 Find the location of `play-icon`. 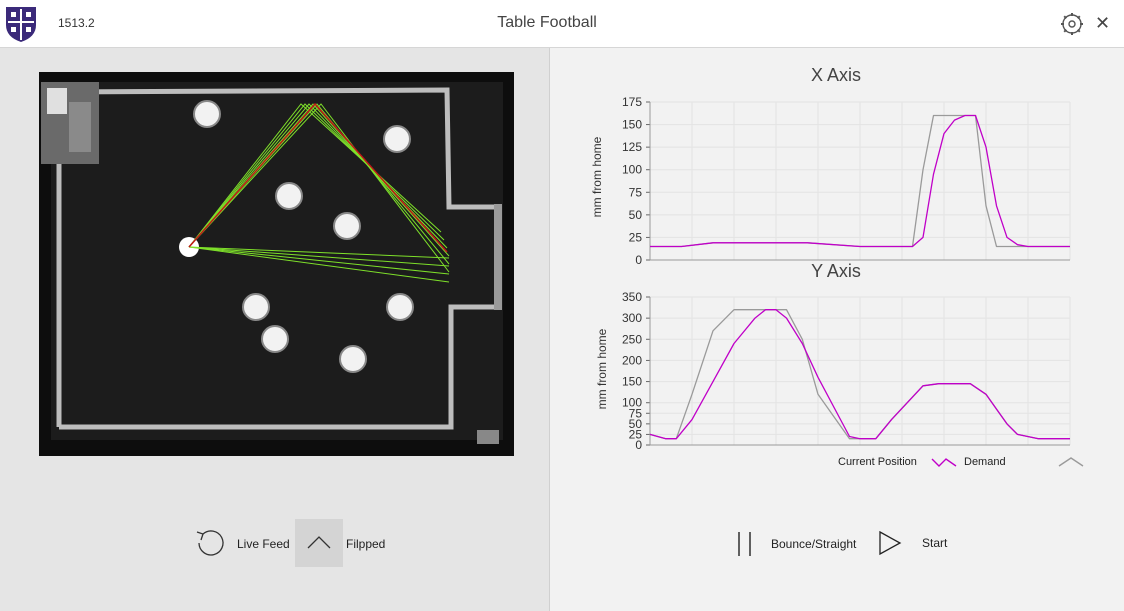

play-icon is located at coordinates (890, 543).